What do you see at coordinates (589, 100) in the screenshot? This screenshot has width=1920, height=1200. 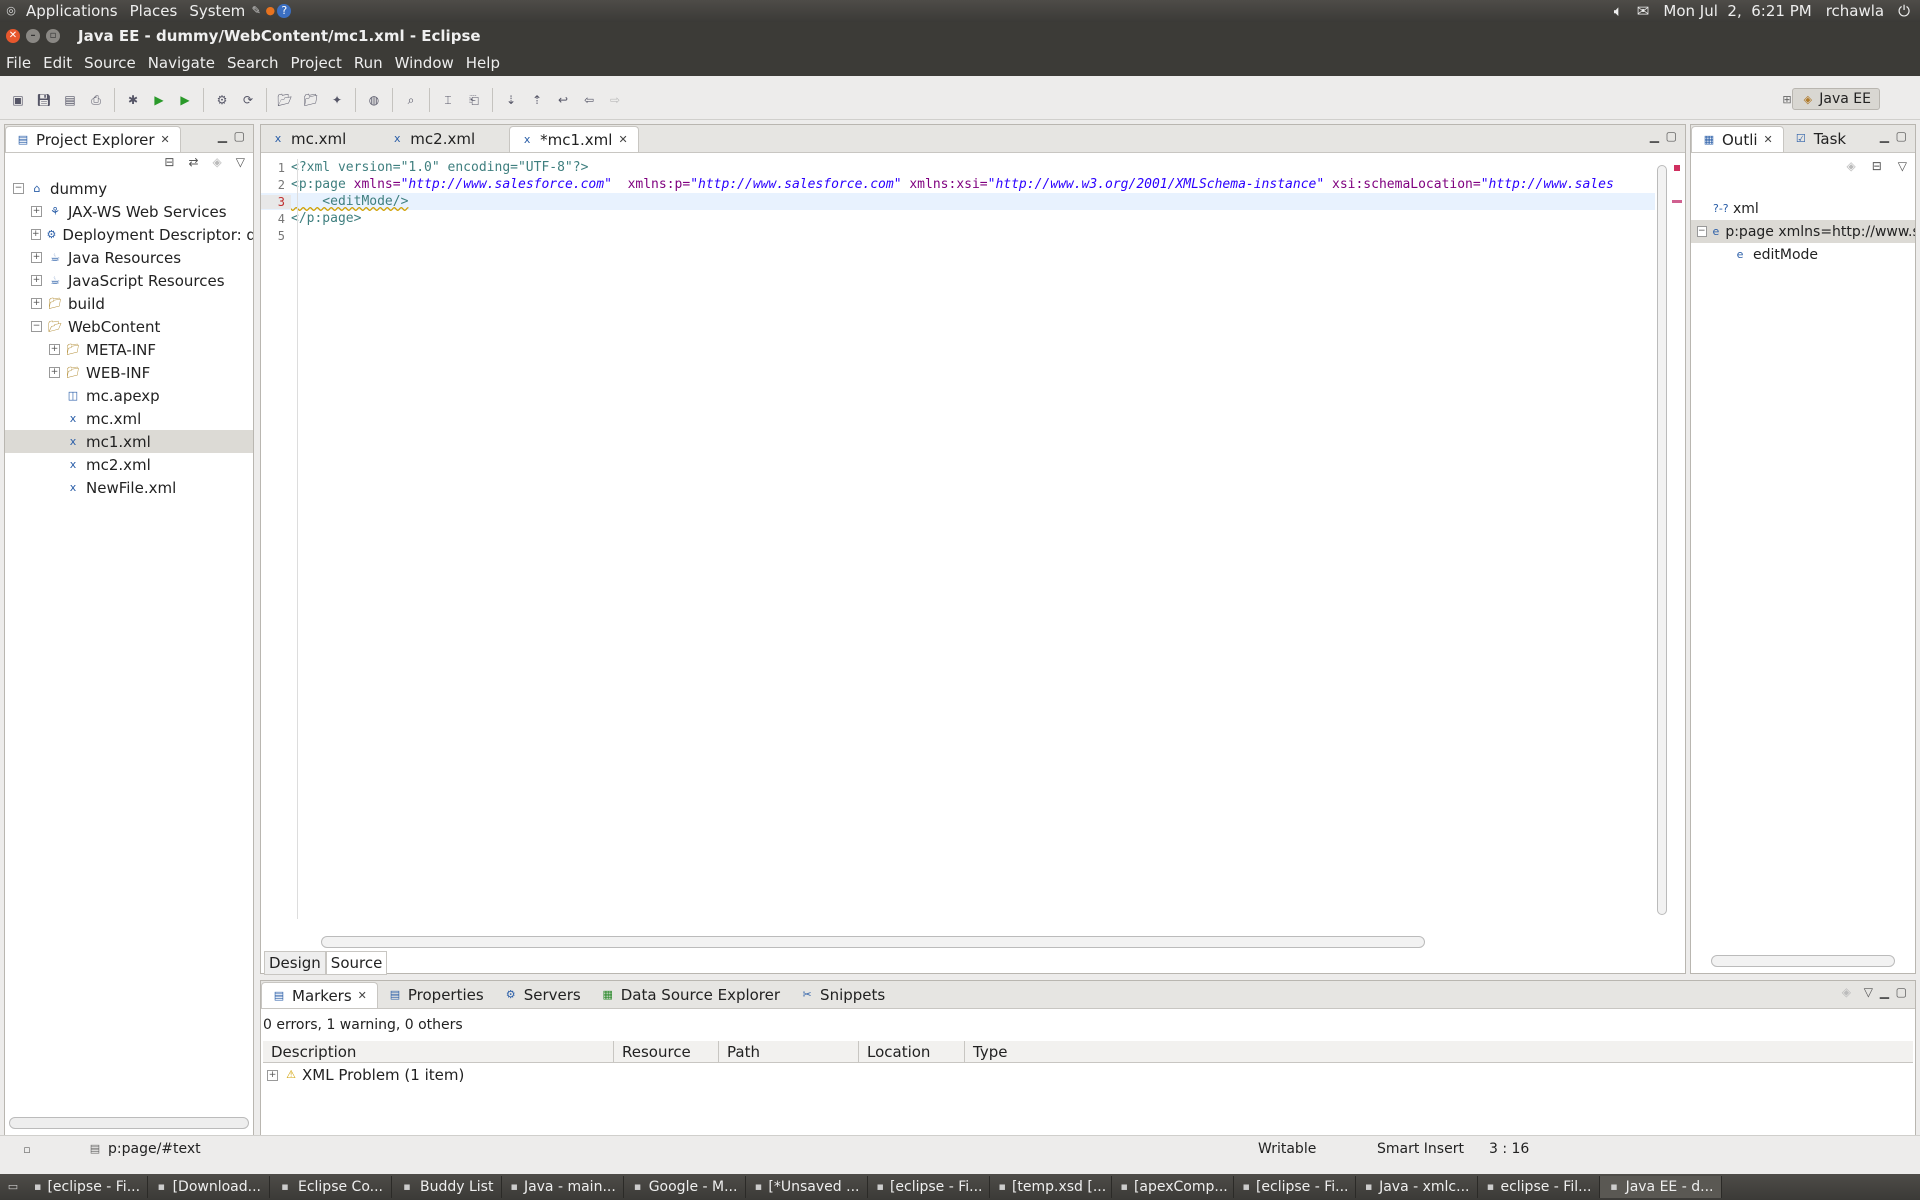 I see `back-icon: ⇦` at bounding box center [589, 100].